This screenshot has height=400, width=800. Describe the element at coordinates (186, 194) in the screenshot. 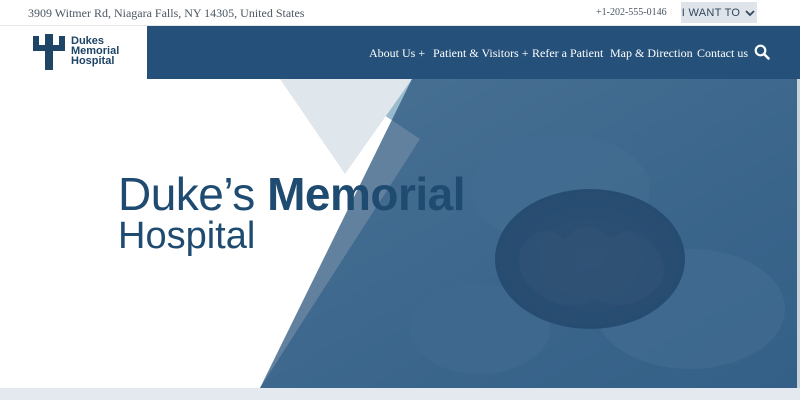

I see `hero-title-part-1: Duke’s` at that location.